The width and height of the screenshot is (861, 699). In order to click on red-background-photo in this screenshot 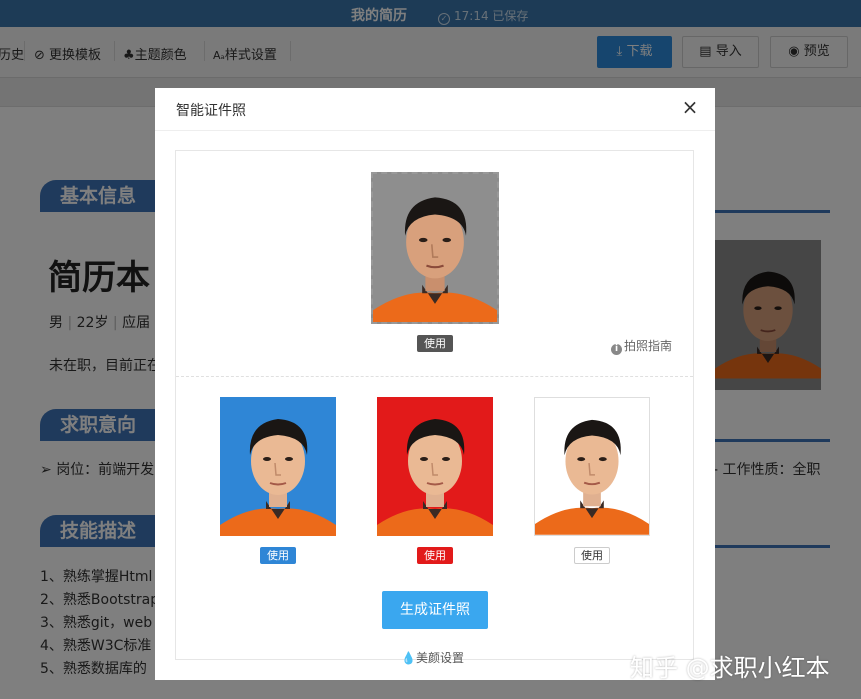, I will do `click(435, 466)`.